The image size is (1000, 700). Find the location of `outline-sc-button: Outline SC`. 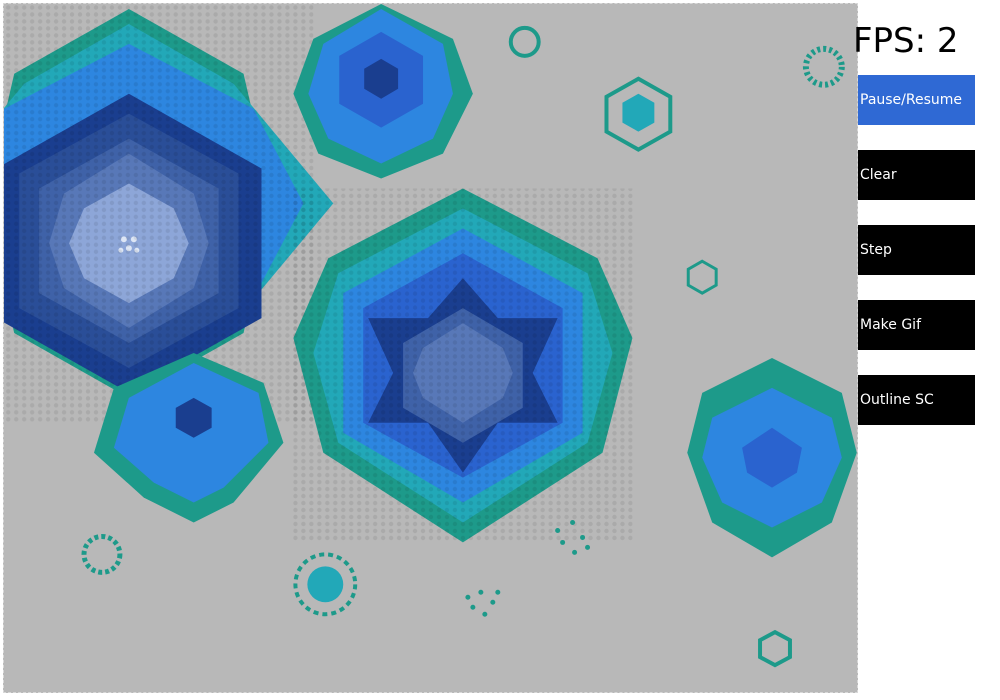

outline-sc-button: Outline SC is located at coordinates (916, 400).